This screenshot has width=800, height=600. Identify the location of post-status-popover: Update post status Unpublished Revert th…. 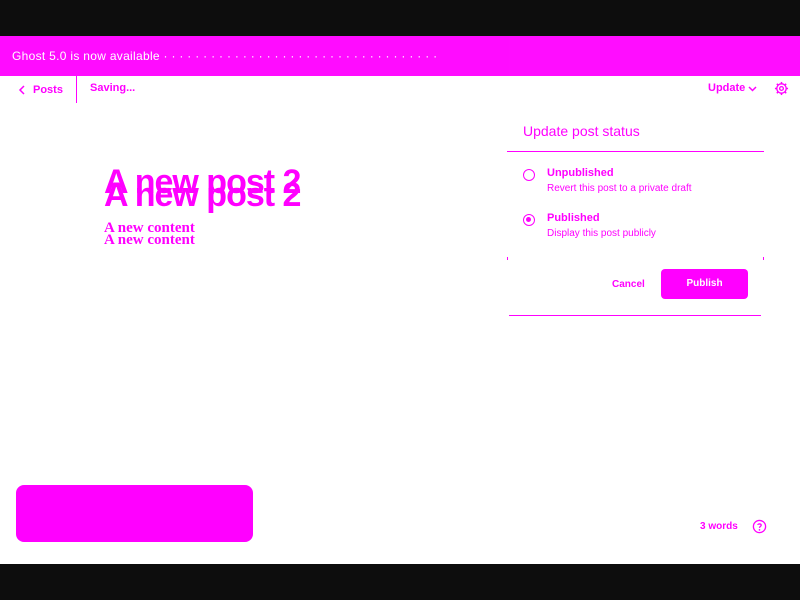
(635, 215).